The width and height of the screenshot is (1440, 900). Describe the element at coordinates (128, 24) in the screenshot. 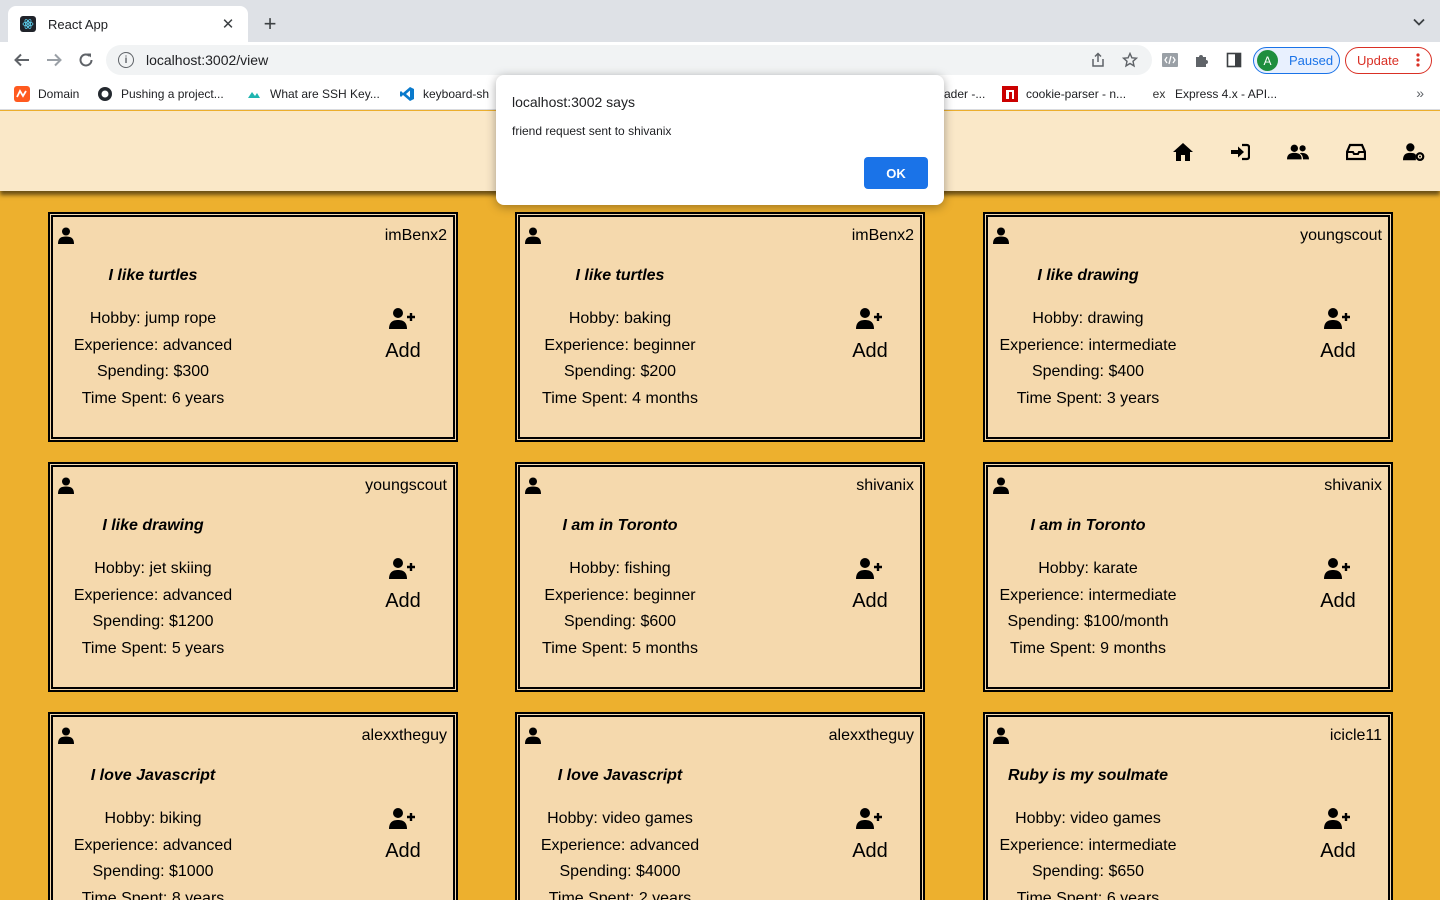

I see `browser-tab: React App ✕` at that location.